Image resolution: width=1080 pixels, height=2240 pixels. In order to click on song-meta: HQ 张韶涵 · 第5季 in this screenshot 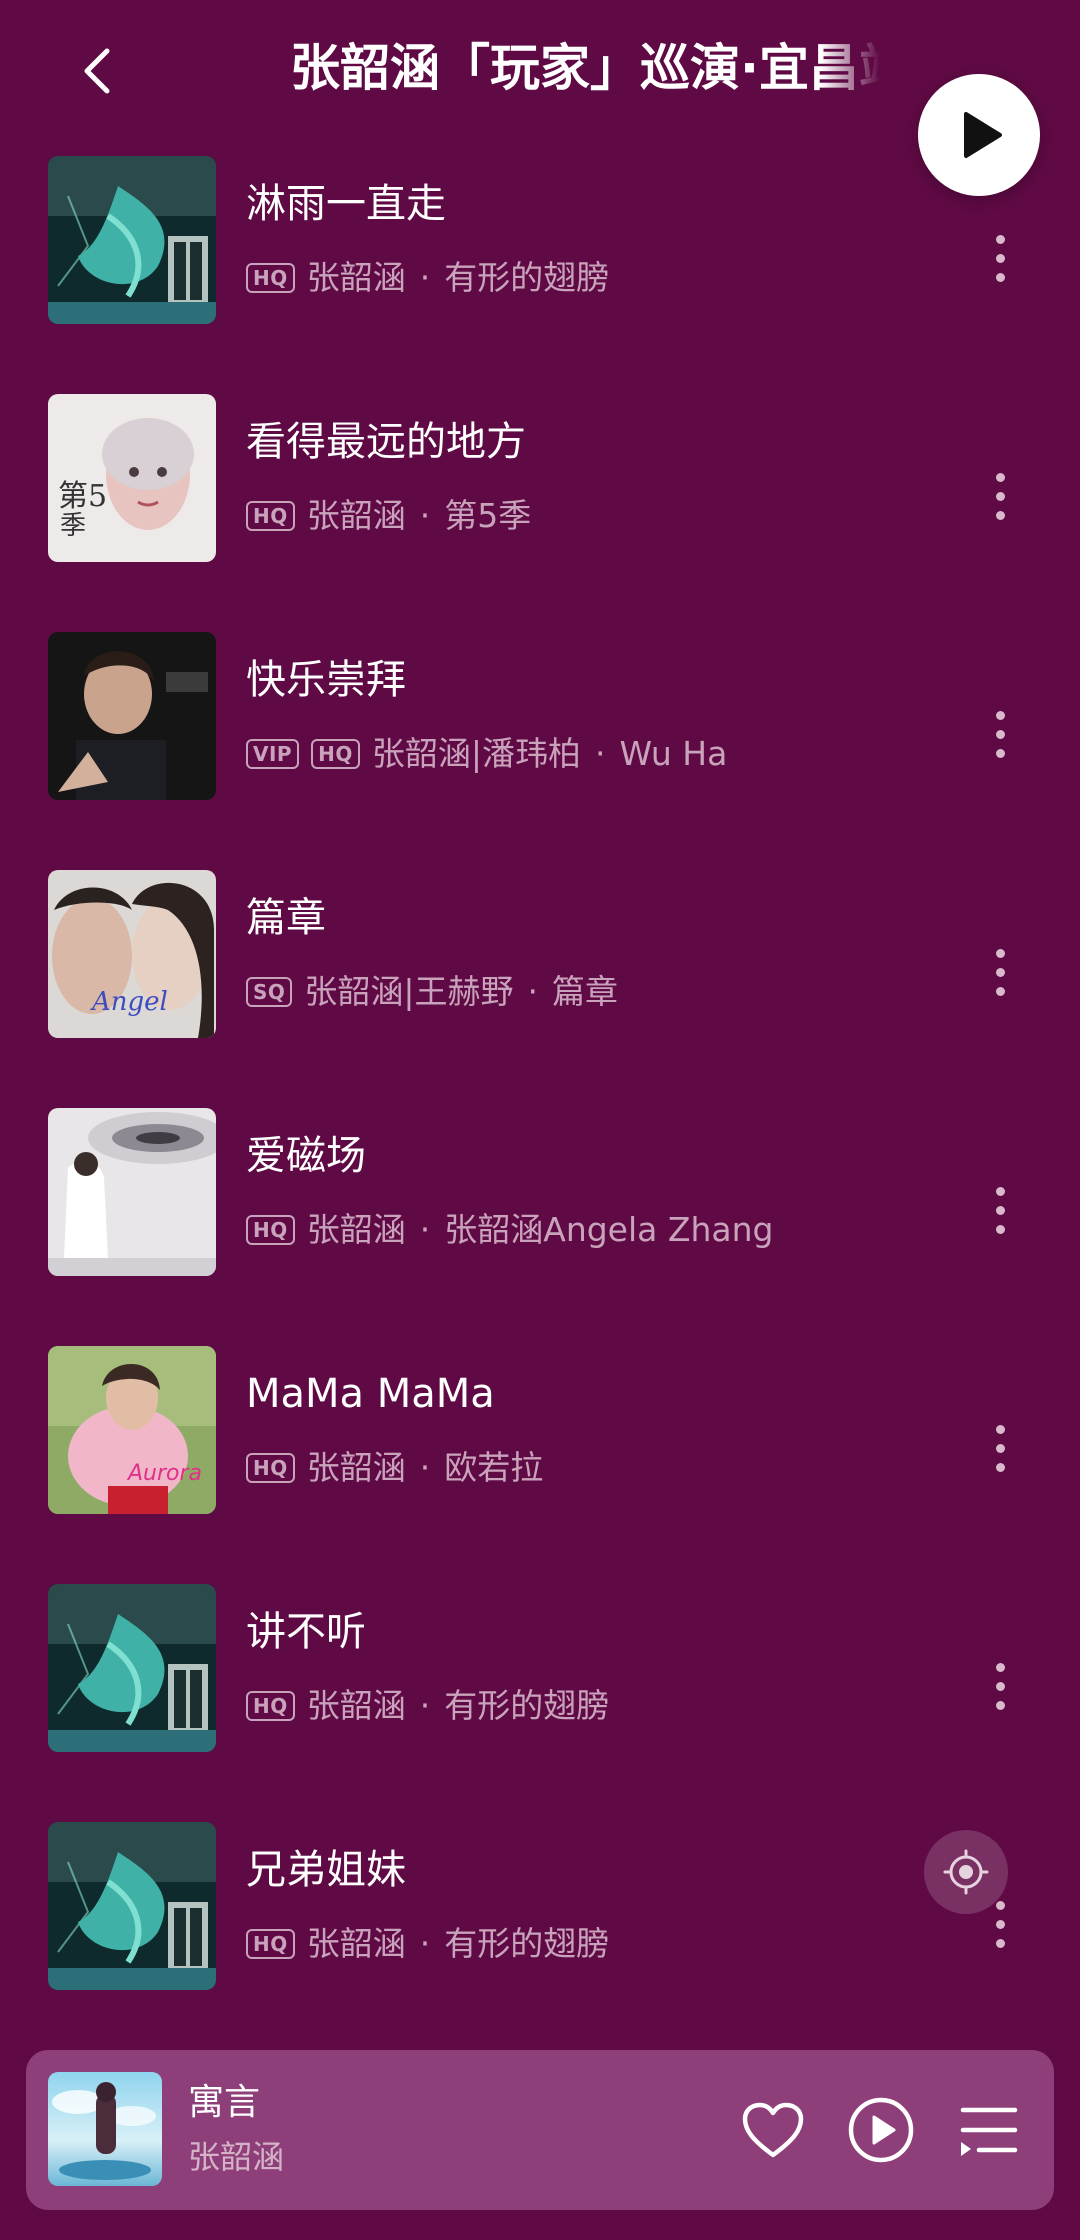, I will do `click(388, 516)`.